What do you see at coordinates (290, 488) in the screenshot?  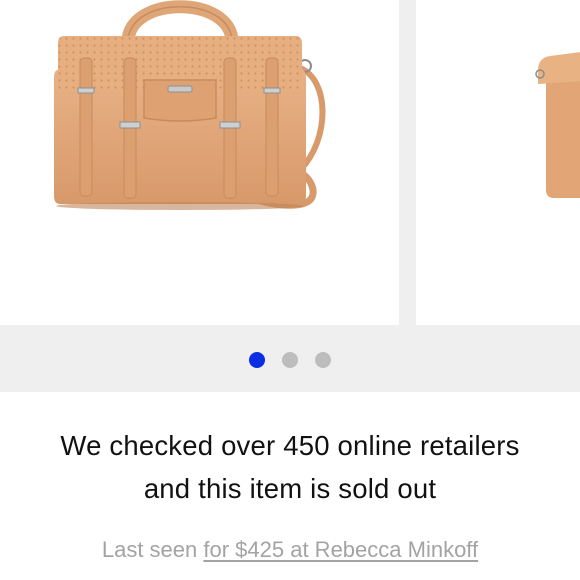 I see `sold-out-line-2: and this item is sold out` at bounding box center [290, 488].